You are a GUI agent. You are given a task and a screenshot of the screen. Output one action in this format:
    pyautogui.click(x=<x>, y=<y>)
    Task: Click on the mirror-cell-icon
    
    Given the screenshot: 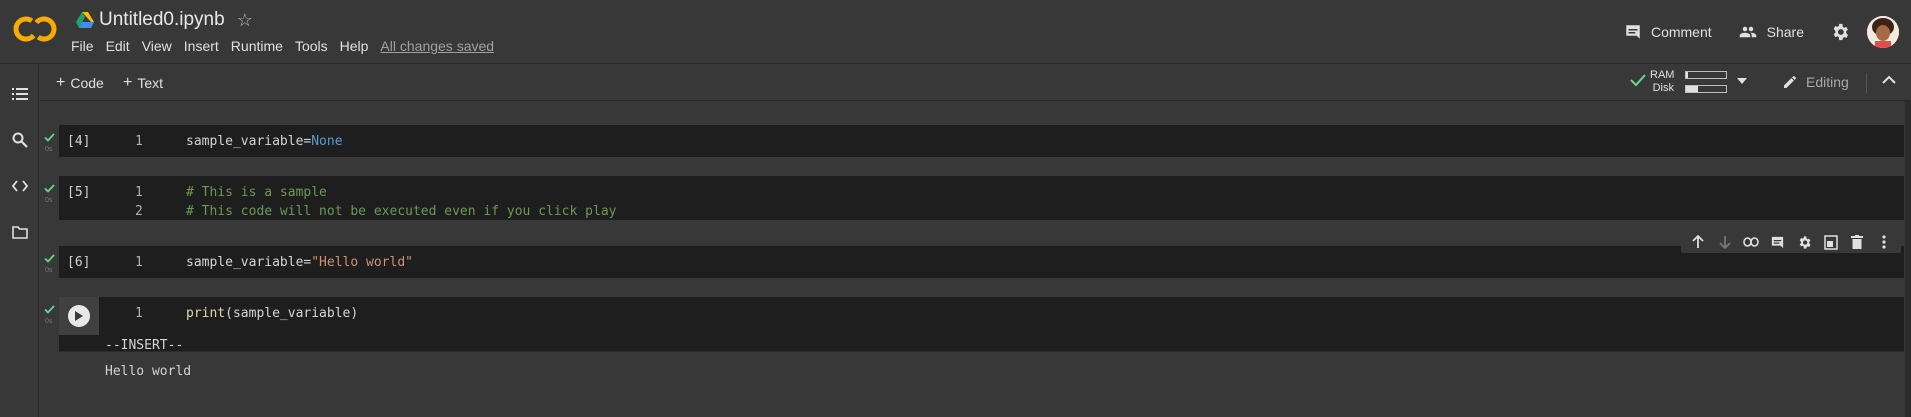 What is the action you would take?
    pyautogui.click(x=1831, y=242)
    